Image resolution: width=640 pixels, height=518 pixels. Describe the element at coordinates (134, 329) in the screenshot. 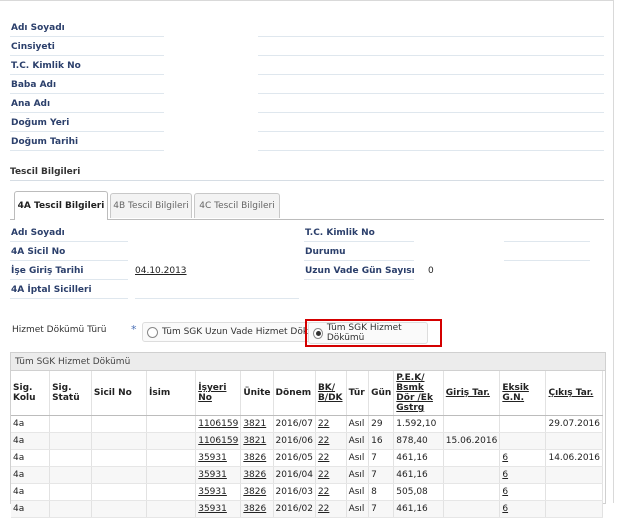

I see `required-mark: *` at that location.